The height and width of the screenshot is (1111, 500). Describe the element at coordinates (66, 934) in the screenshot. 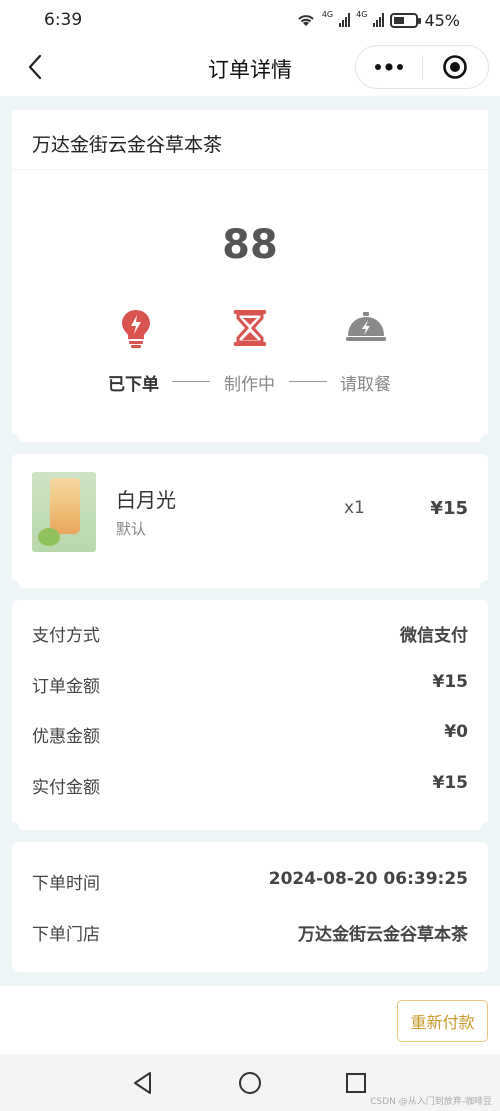

I see `row-label: 下单门店` at that location.